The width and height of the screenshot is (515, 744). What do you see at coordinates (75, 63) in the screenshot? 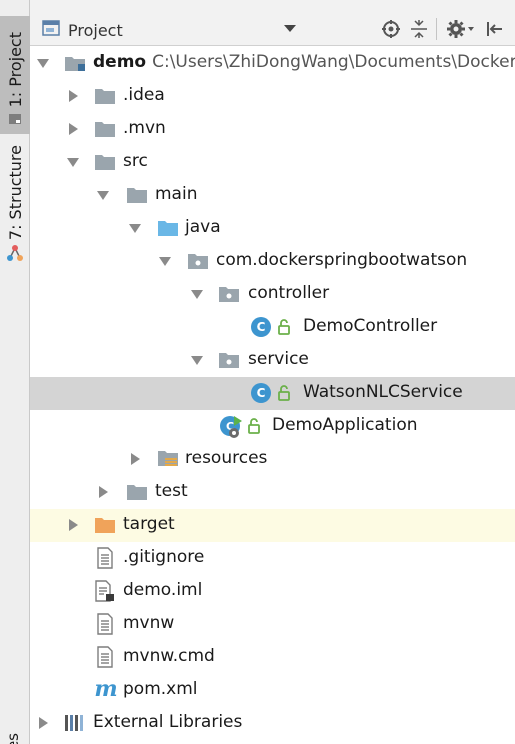
I see `module-folder-icon` at bounding box center [75, 63].